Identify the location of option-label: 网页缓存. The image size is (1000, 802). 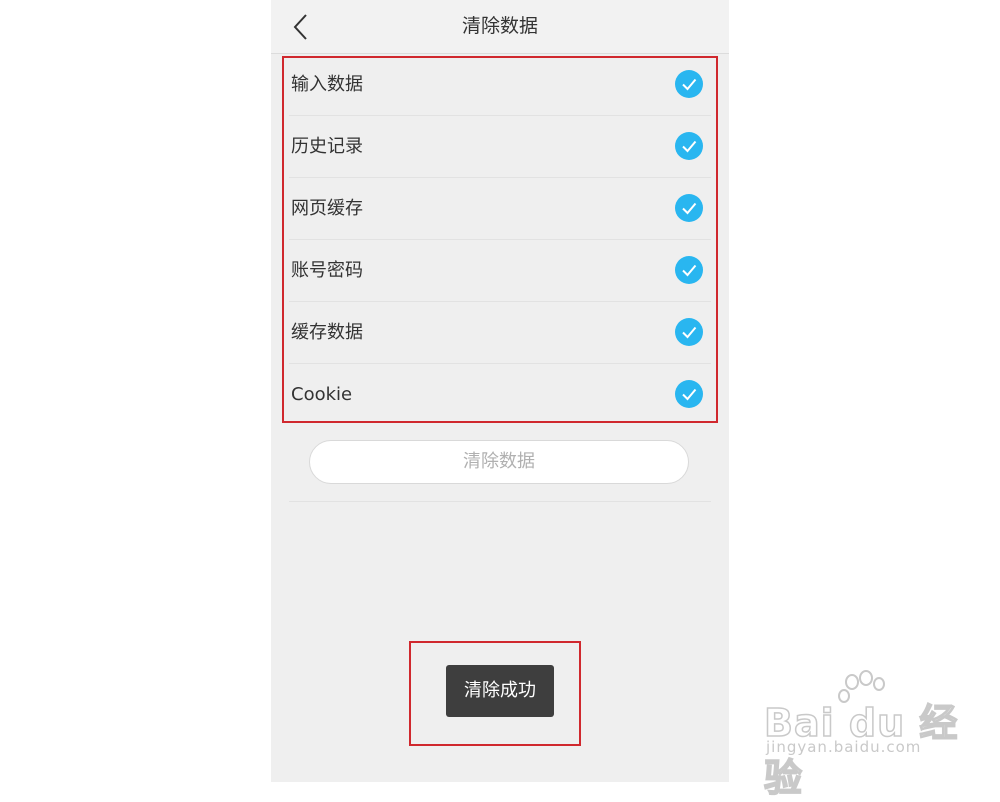
(327, 208).